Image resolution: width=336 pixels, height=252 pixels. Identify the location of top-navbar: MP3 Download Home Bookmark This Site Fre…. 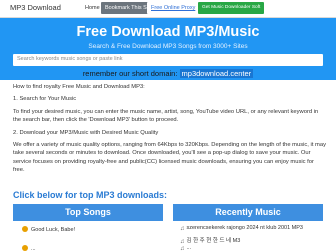
(168, 9).